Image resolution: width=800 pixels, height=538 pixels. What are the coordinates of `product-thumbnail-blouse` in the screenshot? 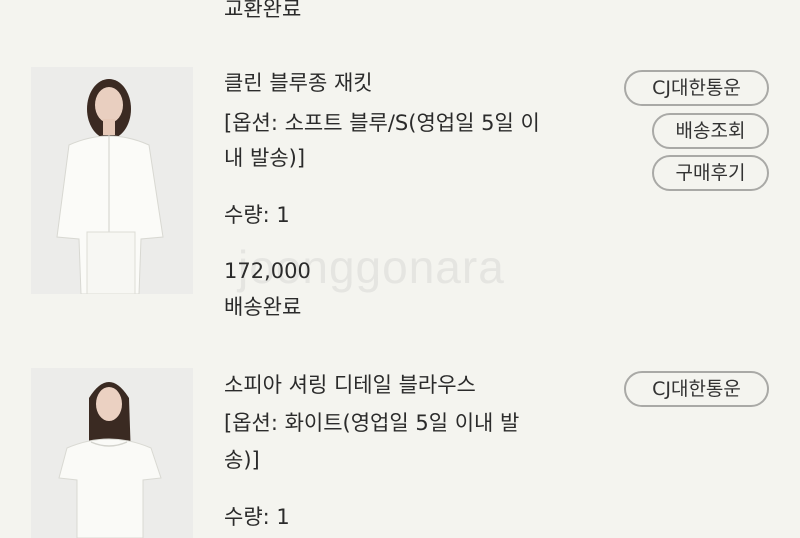 It's located at (112, 453).